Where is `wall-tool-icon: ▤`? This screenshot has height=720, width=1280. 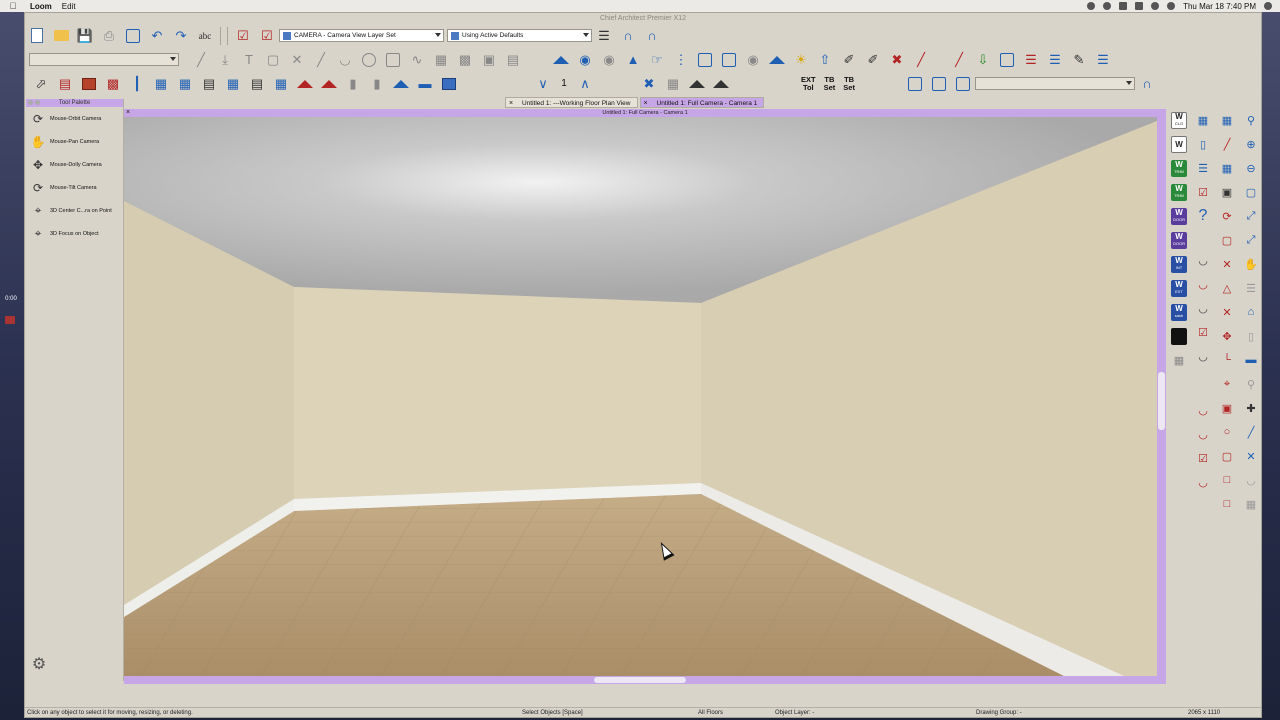 wall-tool-icon: ▤ is located at coordinates (65, 84).